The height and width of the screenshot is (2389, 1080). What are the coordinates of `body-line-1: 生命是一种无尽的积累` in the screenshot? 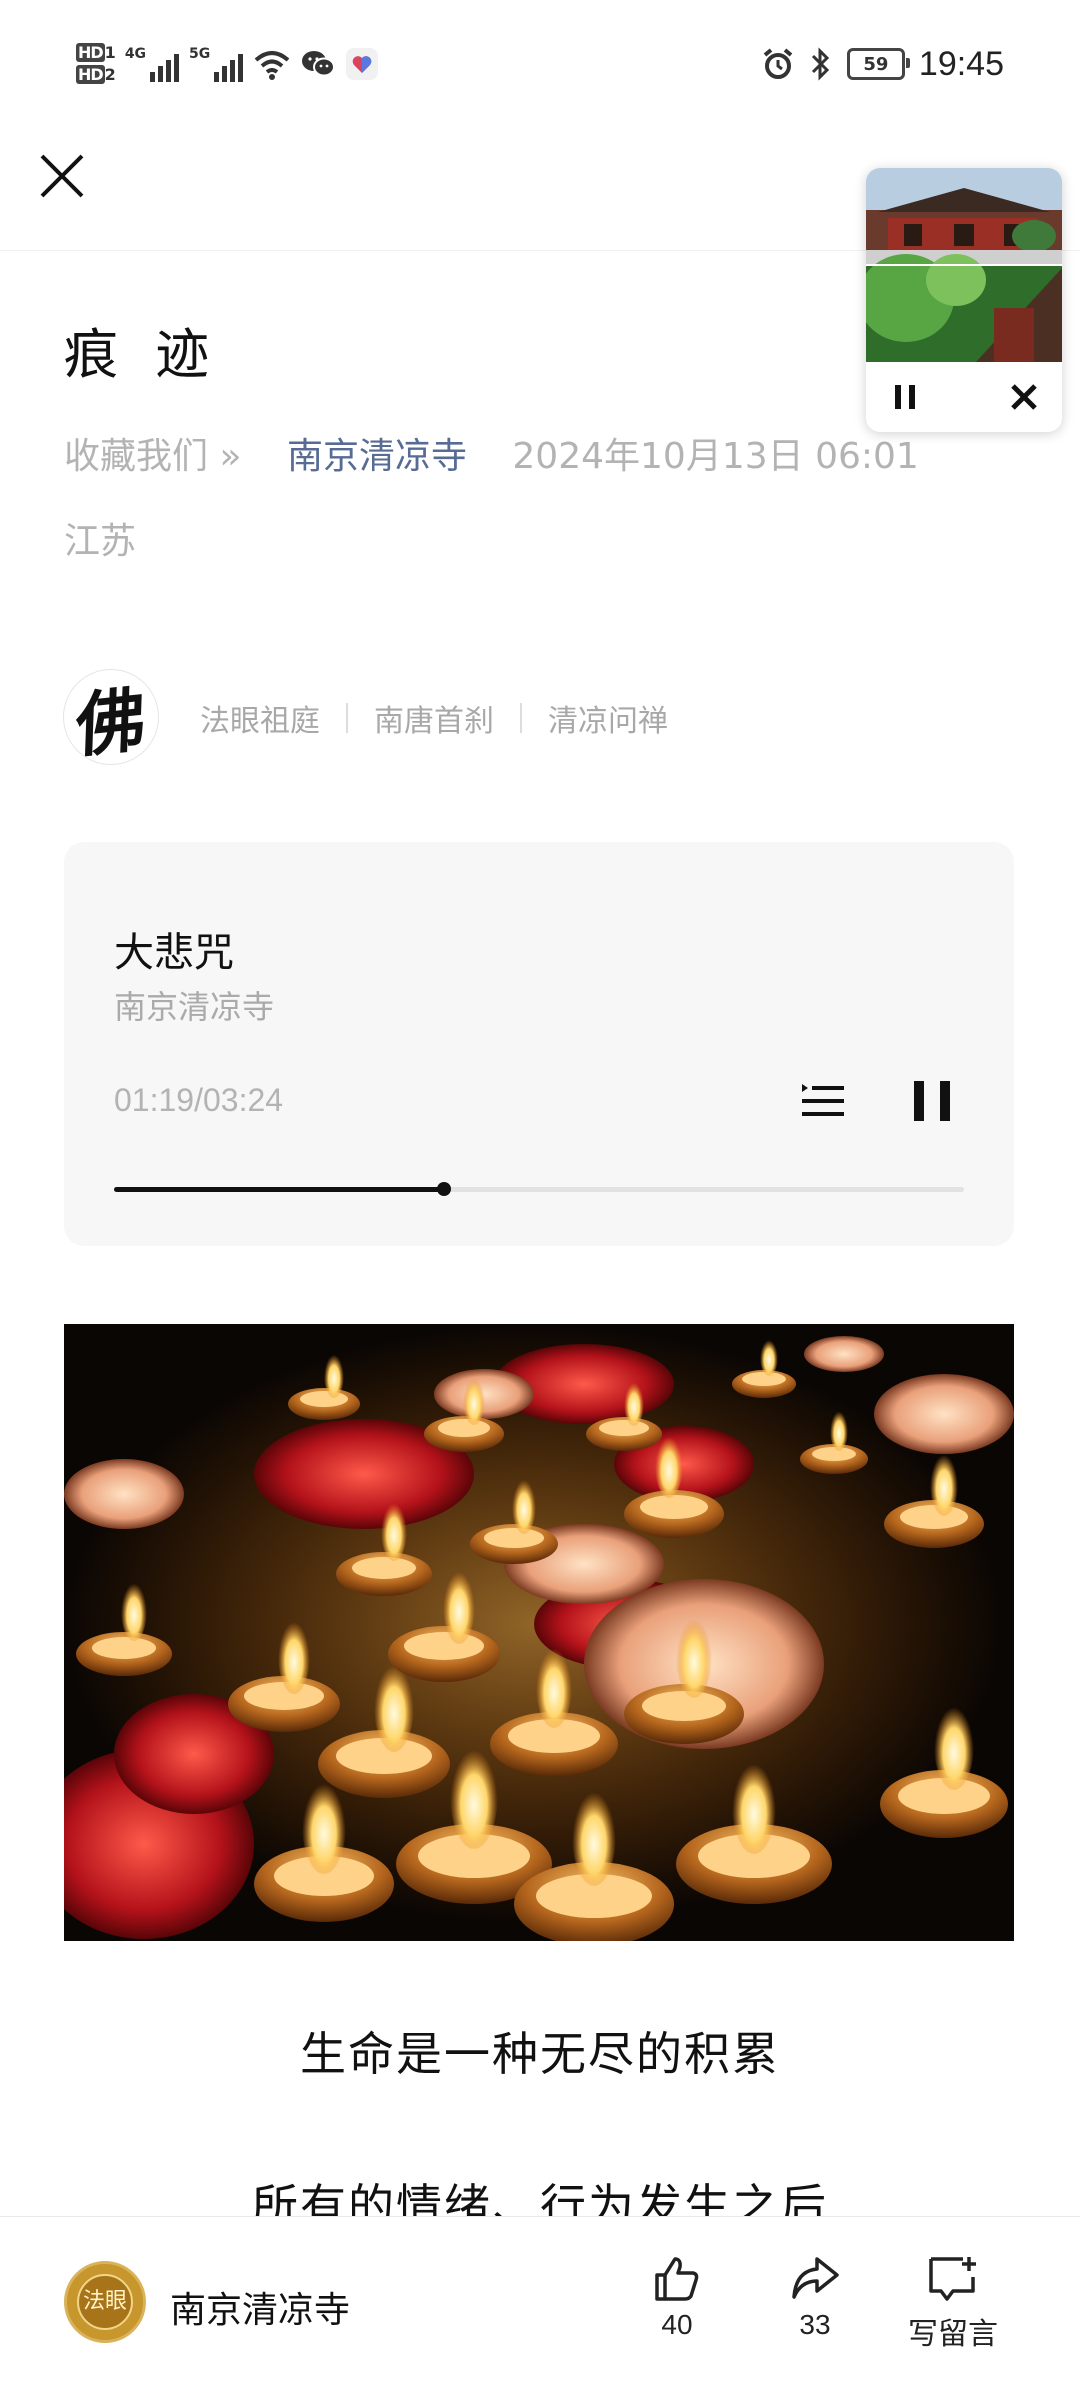 It's located at (540, 2054).